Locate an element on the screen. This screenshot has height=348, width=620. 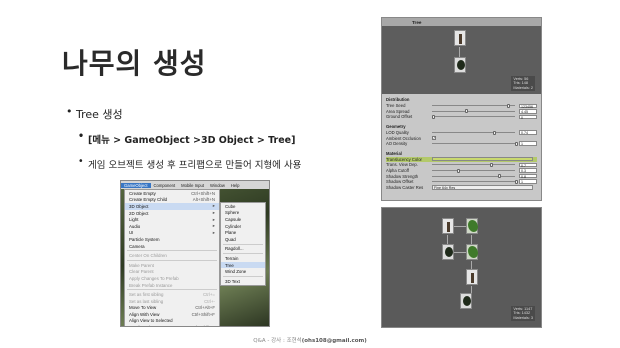
menubar-mobile-input: Mobile Input is located at coordinates (192, 185).